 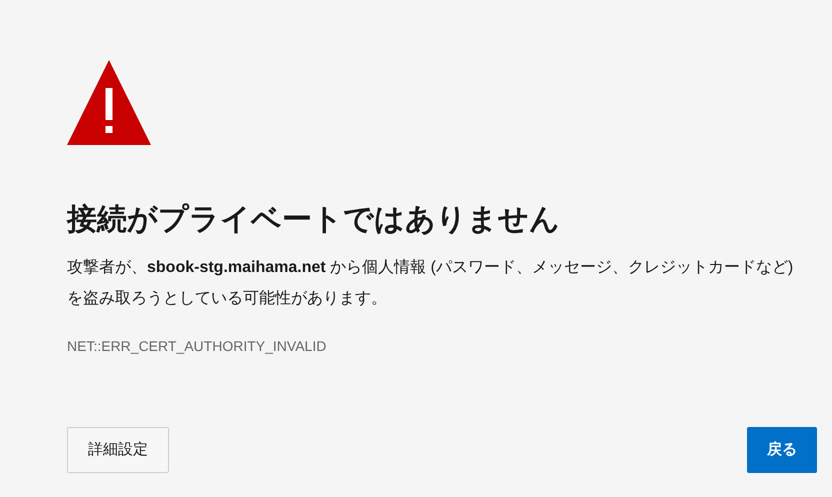 I want to click on error-code: NET::ERR_CERT_AUTHORITY_INVALID, so click(x=197, y=346).